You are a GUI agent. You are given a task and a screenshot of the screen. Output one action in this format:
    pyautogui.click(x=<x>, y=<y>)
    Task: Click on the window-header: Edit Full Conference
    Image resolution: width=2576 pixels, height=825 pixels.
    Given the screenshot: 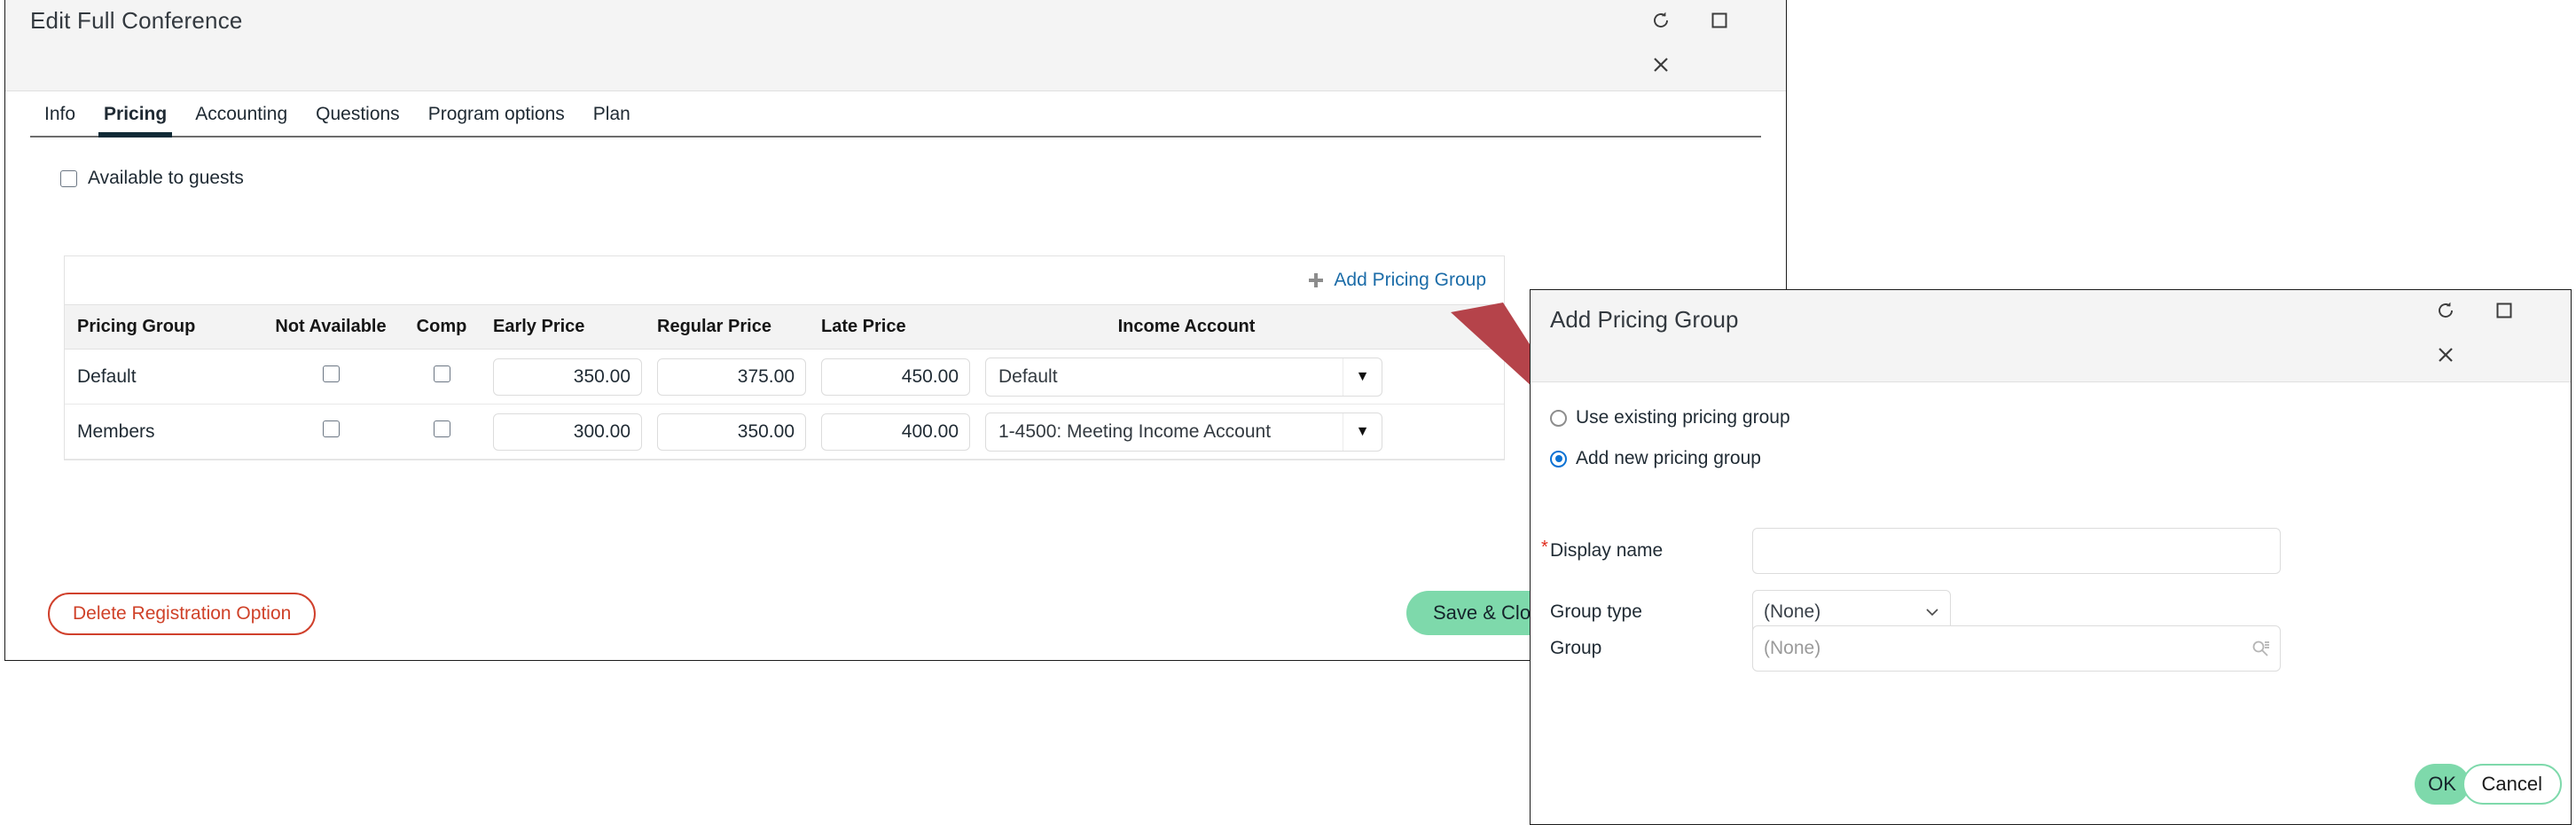 What is the action you would take?
    pyautogui.click(x=895, y=45)
    